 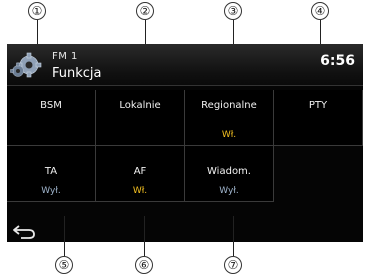 I want to click on ta-label: TA, so click(x=51, y=171).